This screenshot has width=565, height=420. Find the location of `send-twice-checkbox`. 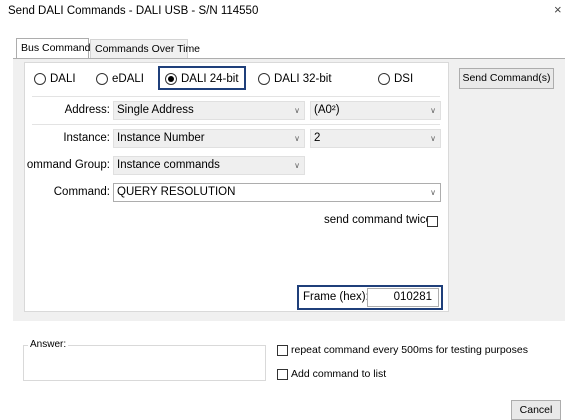

send-twice-checkbox is located at coordinates (432, 221).